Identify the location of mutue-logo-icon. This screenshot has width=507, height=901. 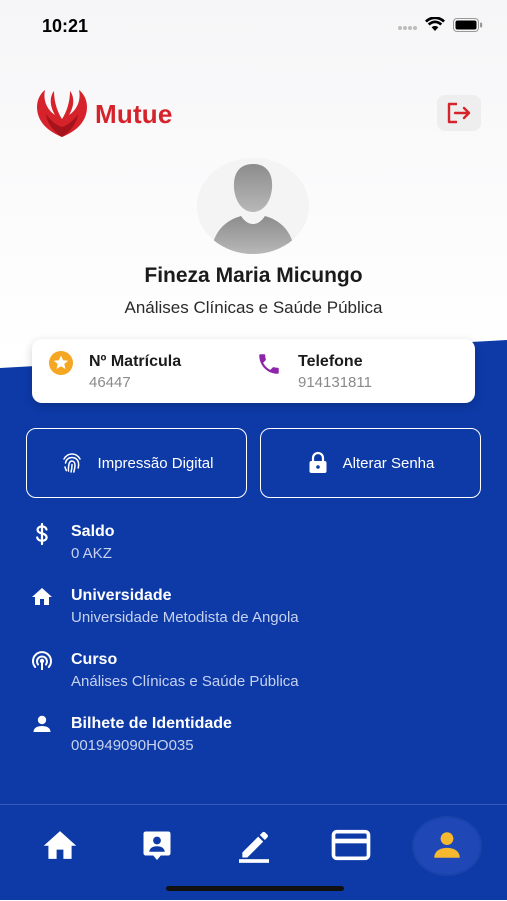
(62, 113).